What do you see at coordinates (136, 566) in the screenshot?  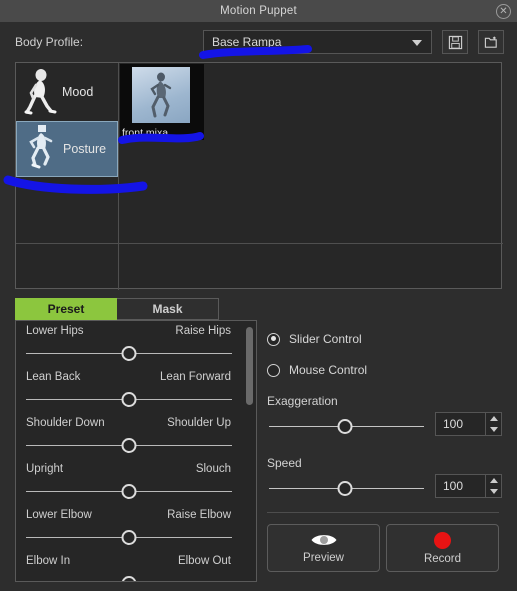 I see `slider-row: Elbow In Elbow Out` at bounding box center [136, 566].